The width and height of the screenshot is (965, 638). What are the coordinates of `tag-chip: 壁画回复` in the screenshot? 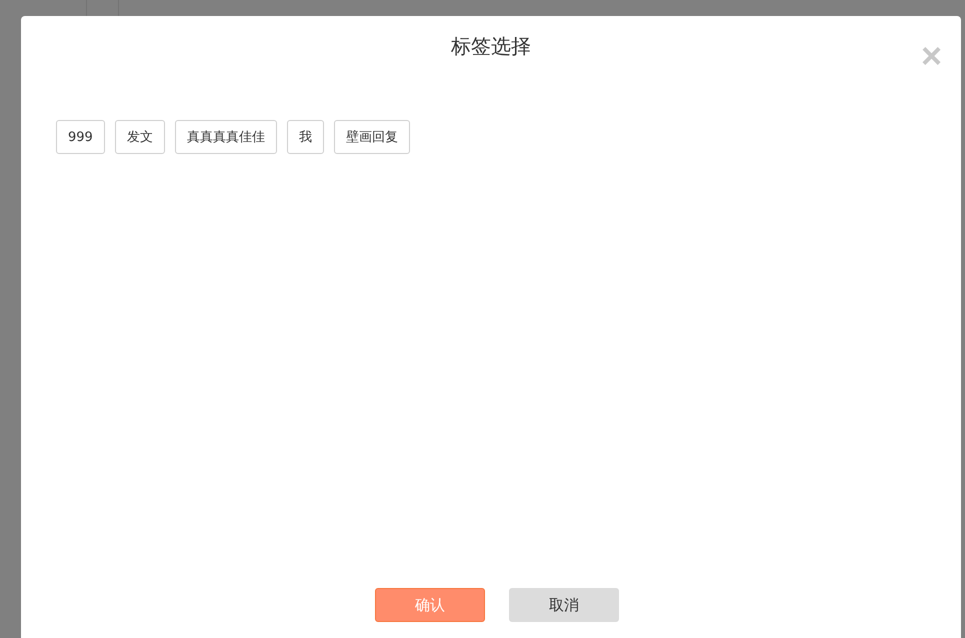 It's located at (372, 137).